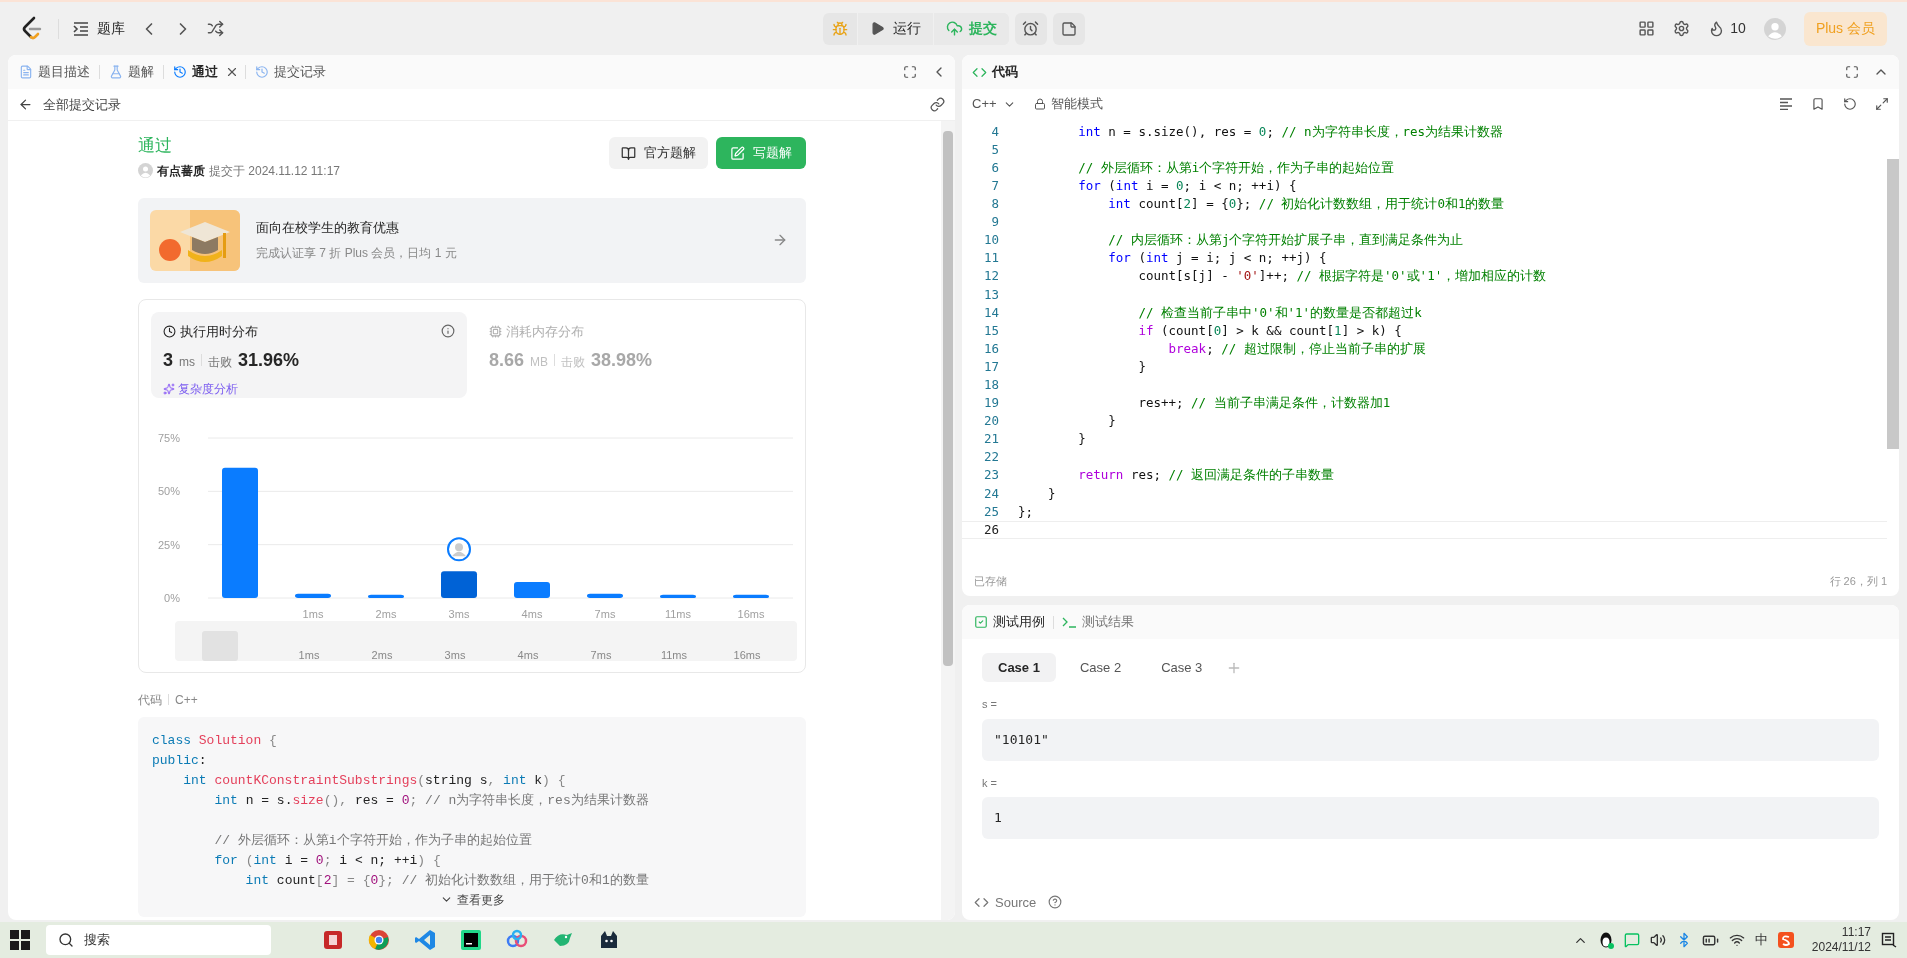  What do you see at coordinates (471, 940) in the screenshot?
I see `ide-icon` at bounding box center [471, 940].